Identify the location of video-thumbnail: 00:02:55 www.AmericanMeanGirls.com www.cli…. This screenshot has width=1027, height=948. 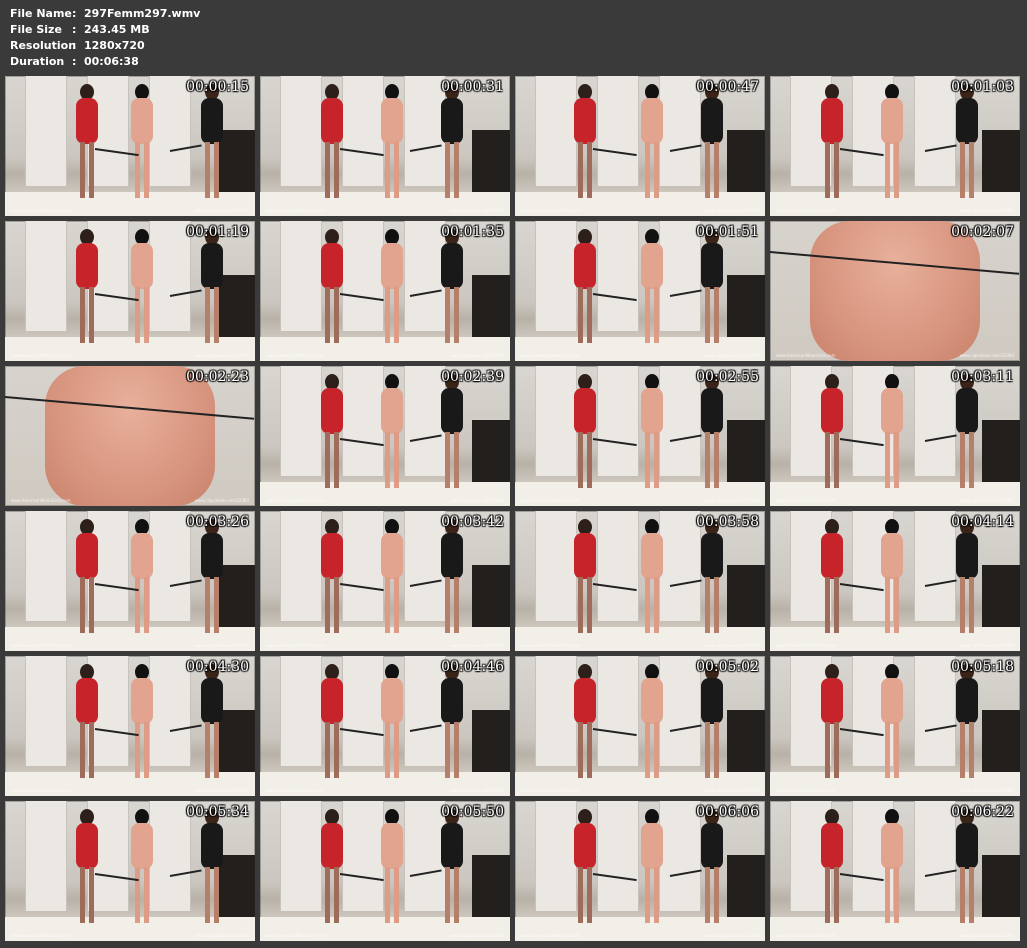
(640, 436).